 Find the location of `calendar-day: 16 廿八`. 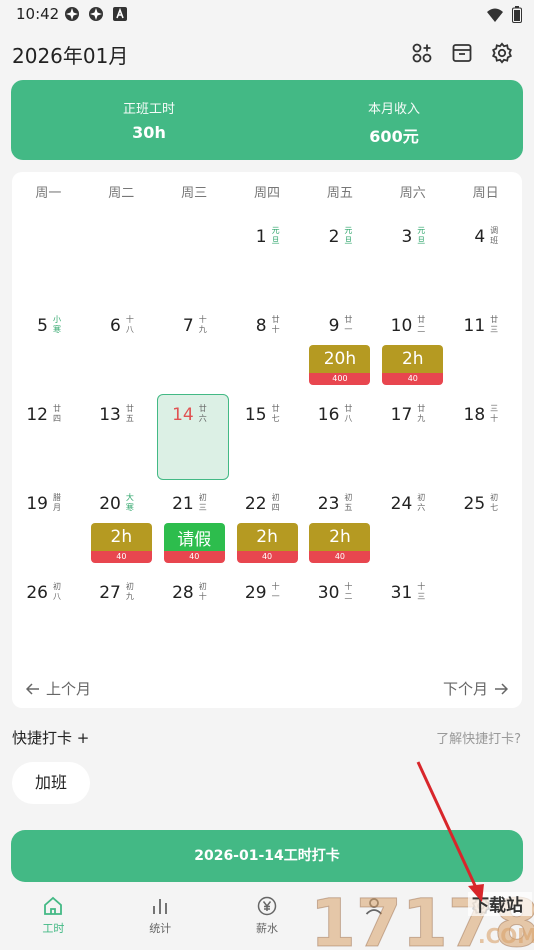

calendar-day: 16 廿八 is located at coordinates (339, 430).